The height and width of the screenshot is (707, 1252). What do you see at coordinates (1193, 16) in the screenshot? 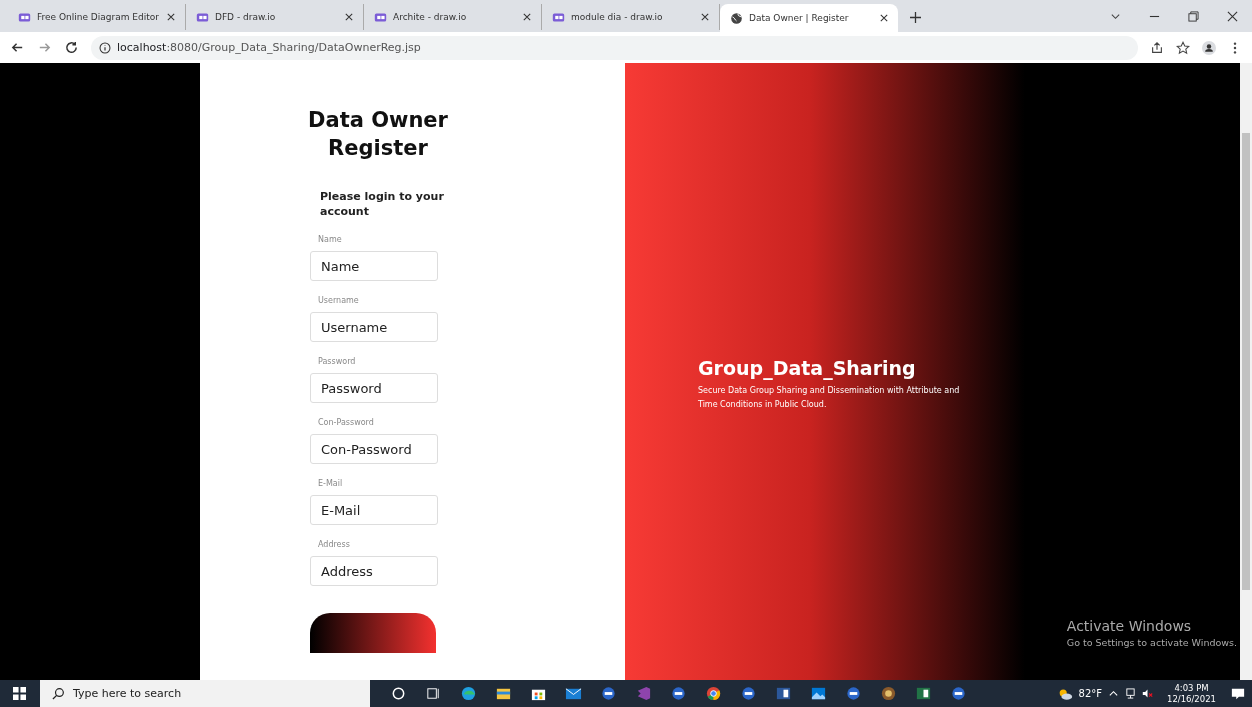
I see `restore-icon` at bounding box center [1193, 16].